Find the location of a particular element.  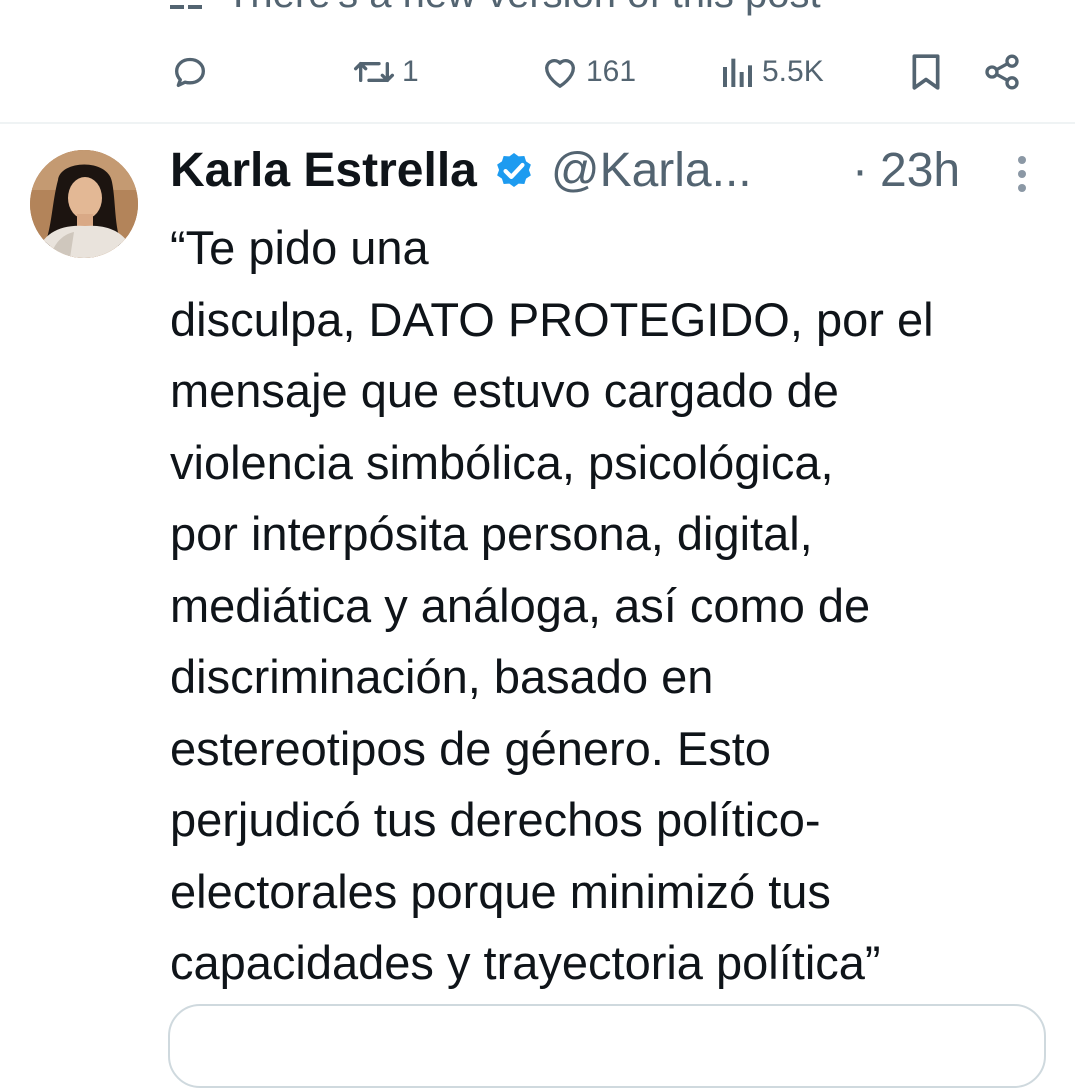

previous-post-action-bar: 1 161 5.5K is located at coordinates (537, 72).